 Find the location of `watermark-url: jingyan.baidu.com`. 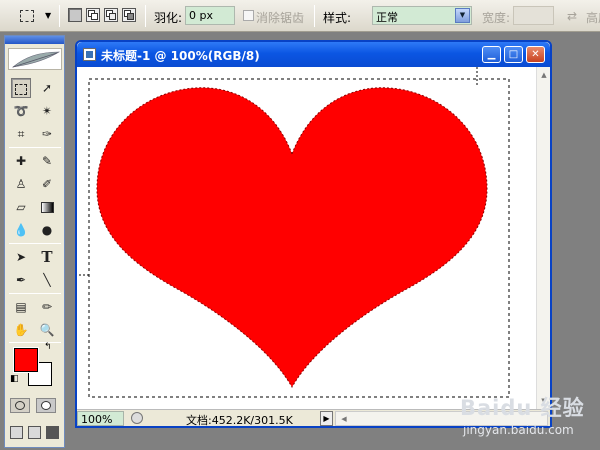

watermark-url: jingyan.baidu.com is located at coordinates (518, 430).